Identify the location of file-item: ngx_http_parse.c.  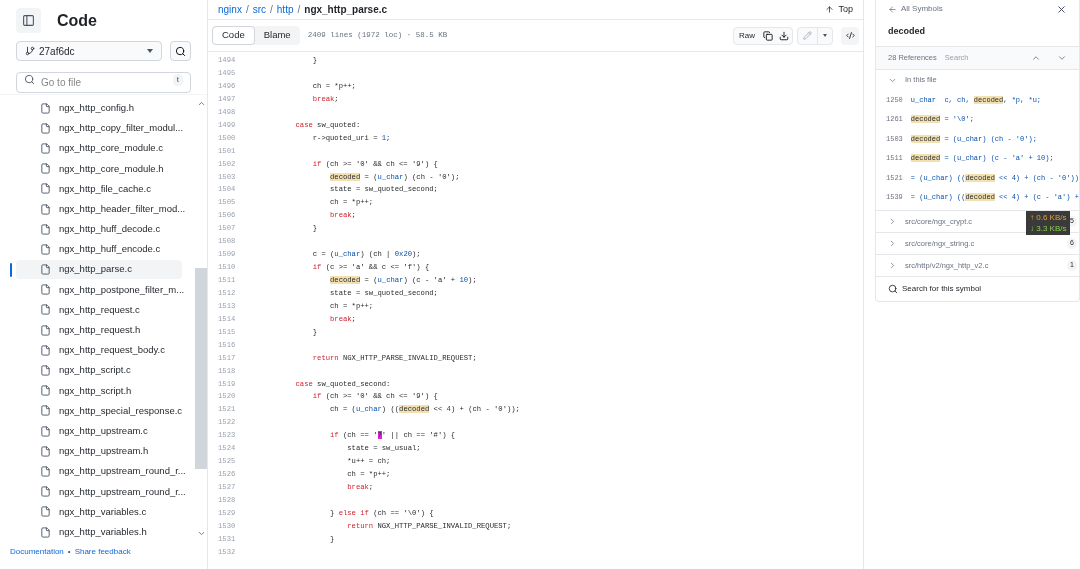
(99, 270).